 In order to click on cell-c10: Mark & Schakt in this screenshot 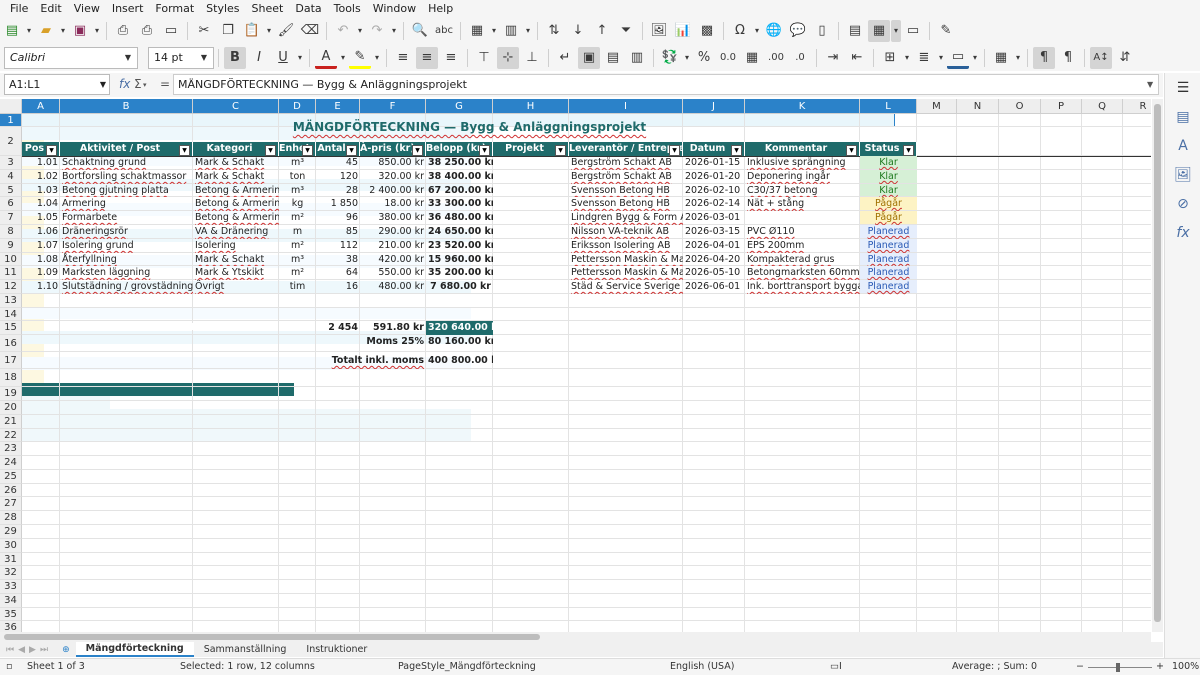, I will do `click(236, 259)`.